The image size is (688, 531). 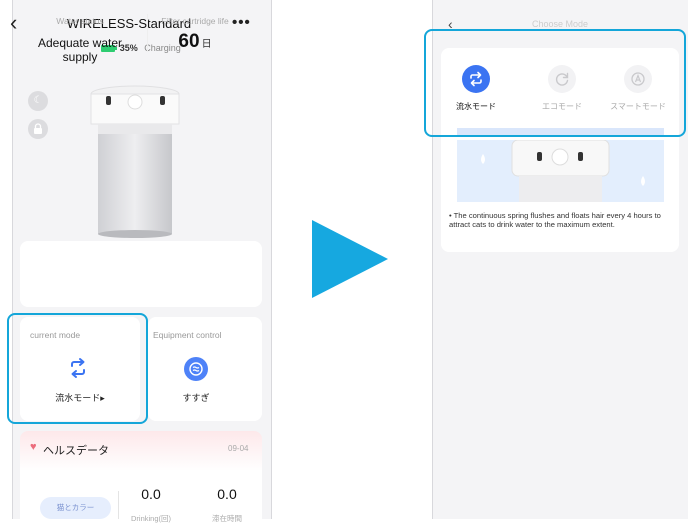 I want to click on cat-color-button: 猫とカラー, so click(x=75, y=508).